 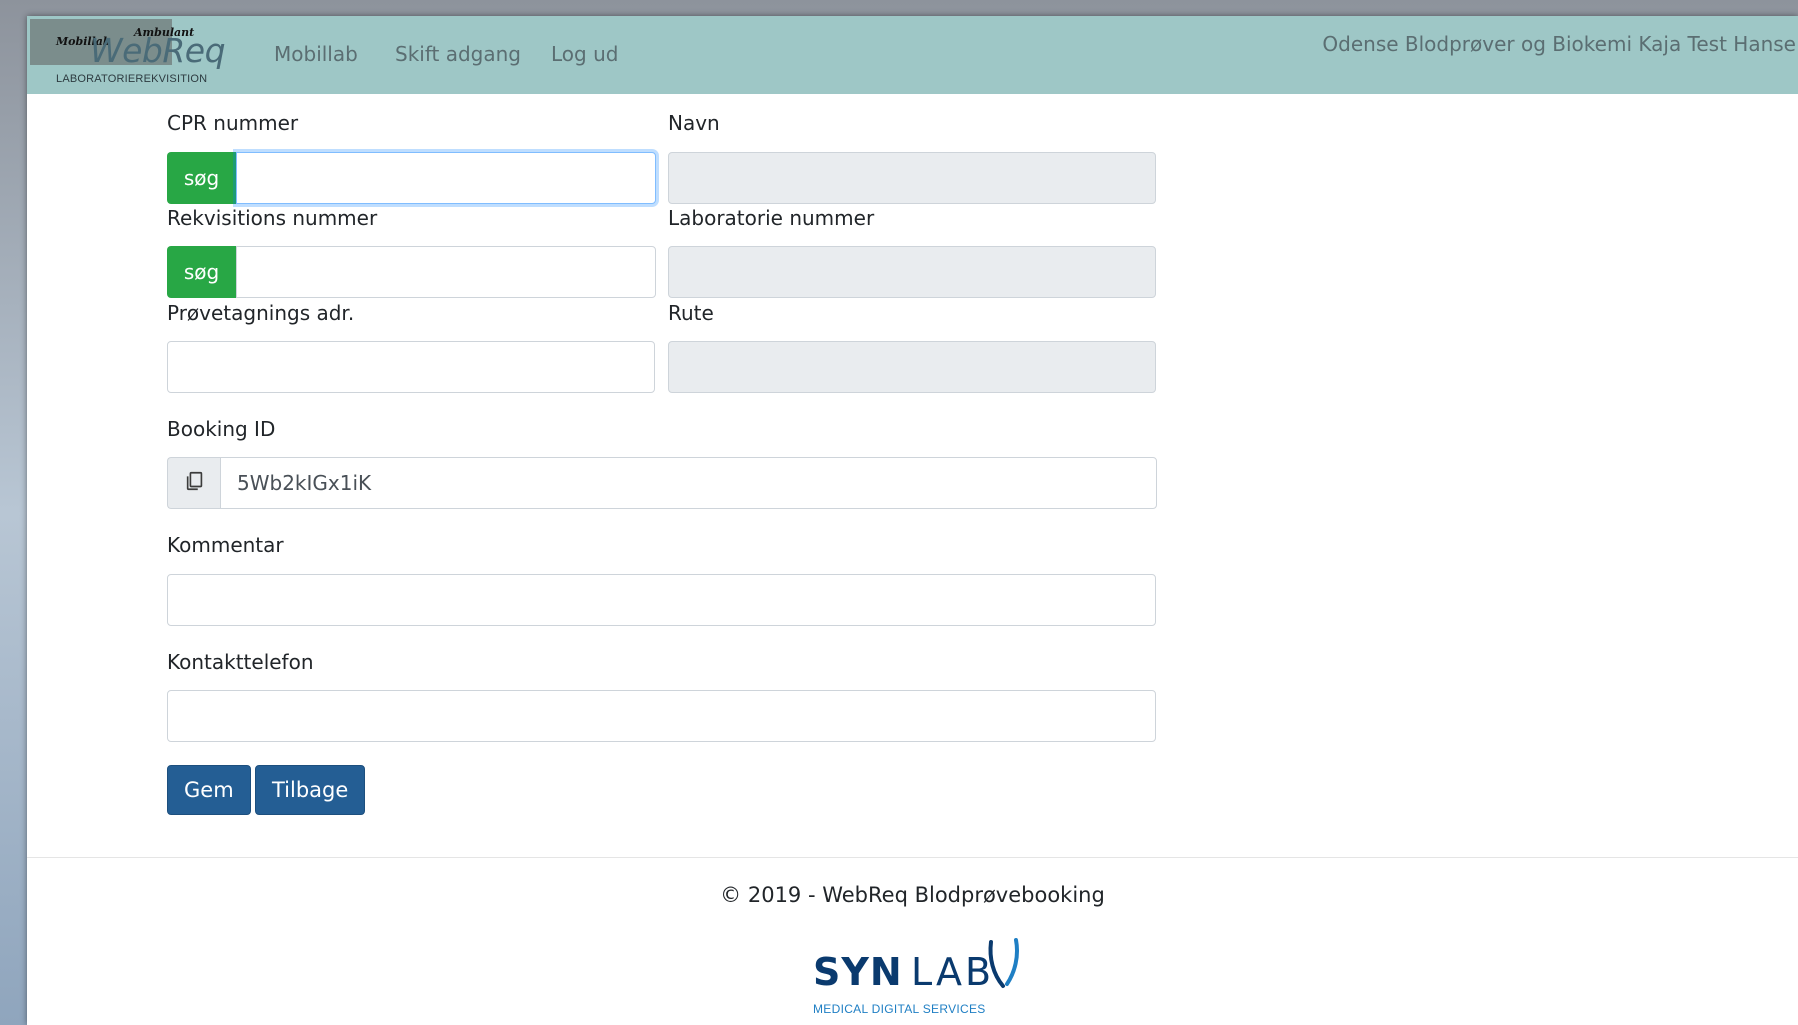 What do you see at coordinates (912, 272) in the screenshot?
I see `laboratorie-field` at bounding box center [912, 272].